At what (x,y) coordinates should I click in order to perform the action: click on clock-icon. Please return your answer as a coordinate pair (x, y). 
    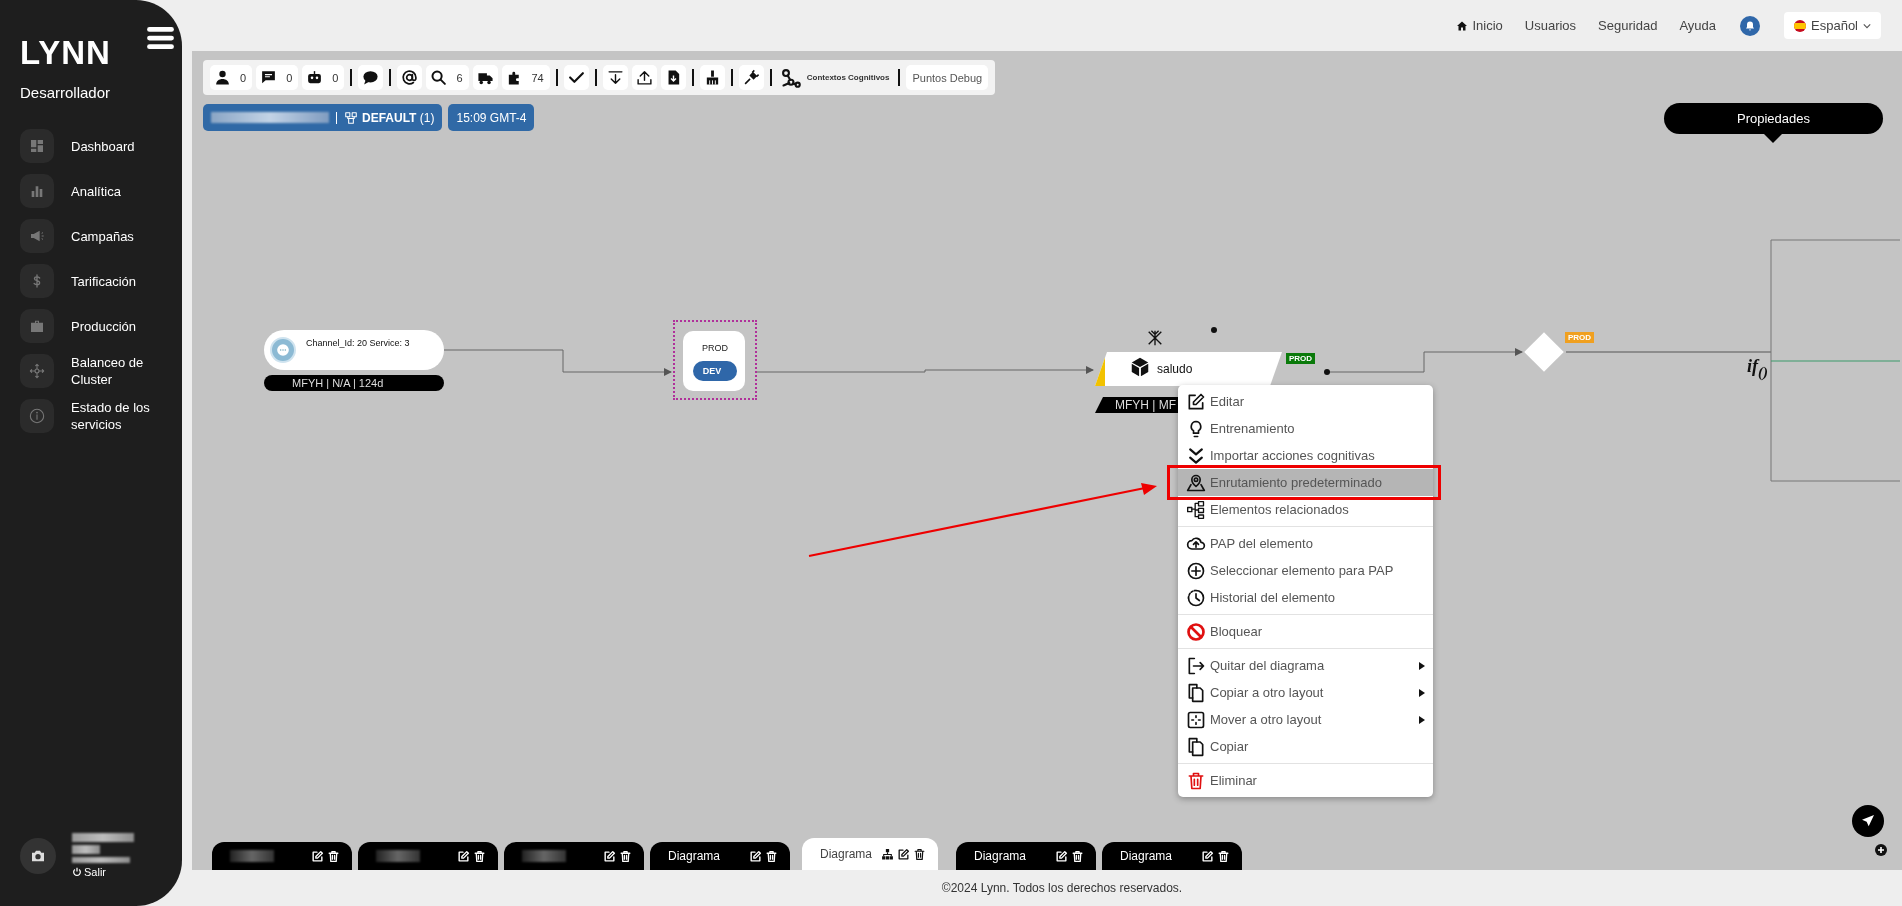
    Looking at the image, I should click on (1196, 597).